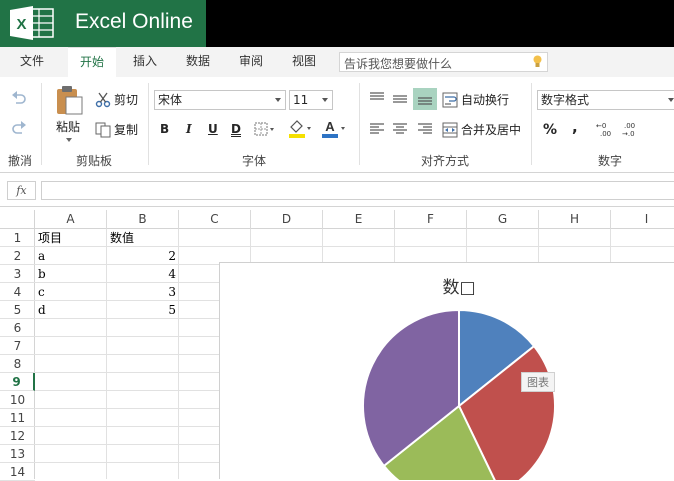 This screenshot has height=481, width=674. I want to click on row-header: 8, so click(17, 364).